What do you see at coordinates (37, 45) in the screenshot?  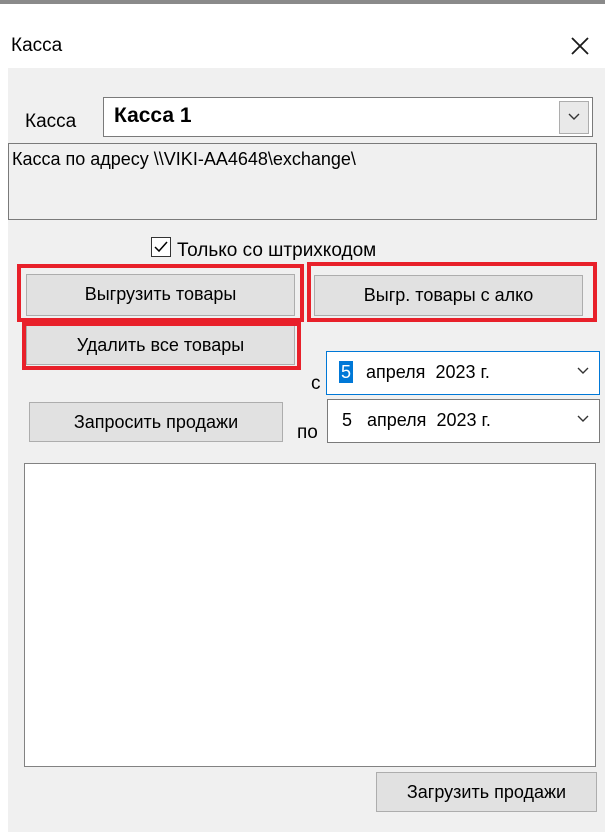 I see `window-title: Касса` at bounding box center [37, 45].